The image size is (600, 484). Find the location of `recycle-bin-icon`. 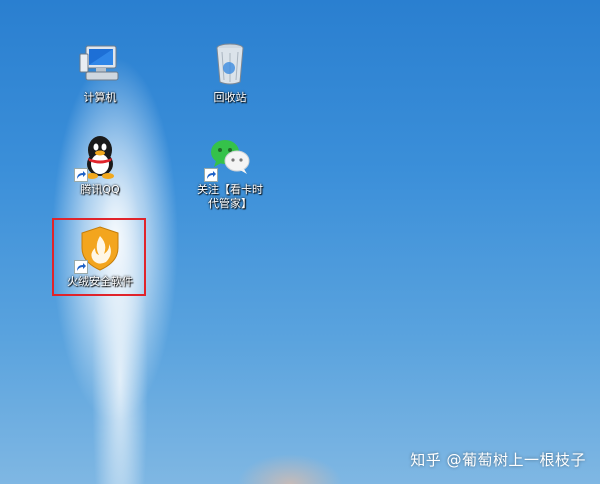

recycle-bin-icon is located at coordinates (230, 64).